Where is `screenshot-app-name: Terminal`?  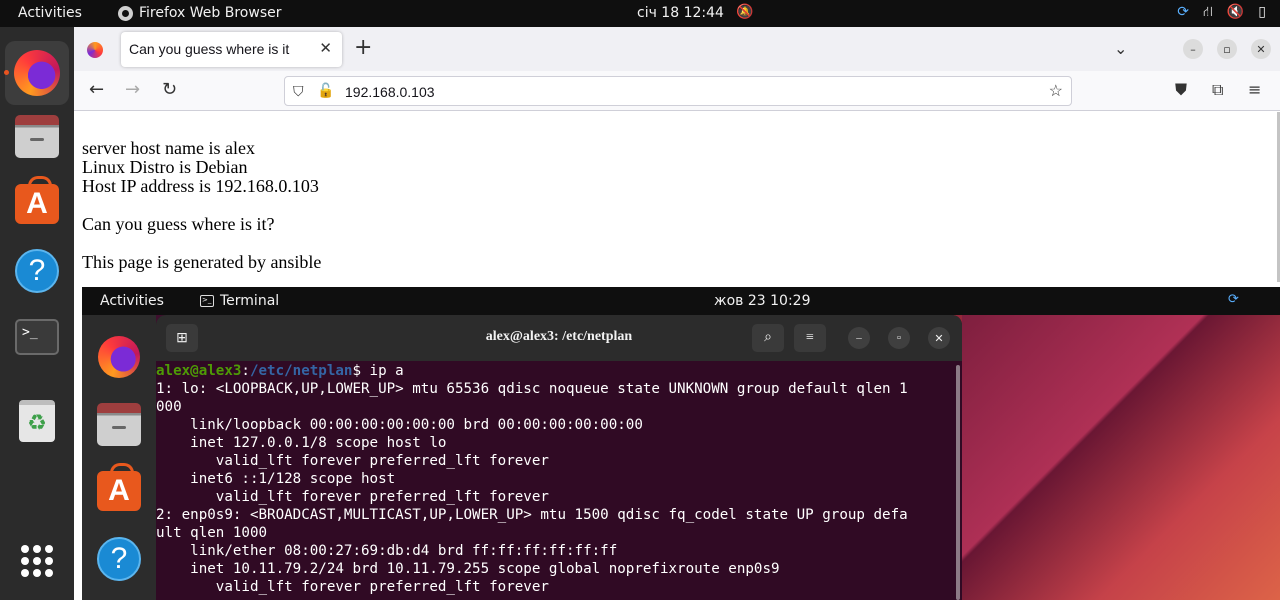 screenshot-app-name: Terminal is located at coordinates (250, 301).